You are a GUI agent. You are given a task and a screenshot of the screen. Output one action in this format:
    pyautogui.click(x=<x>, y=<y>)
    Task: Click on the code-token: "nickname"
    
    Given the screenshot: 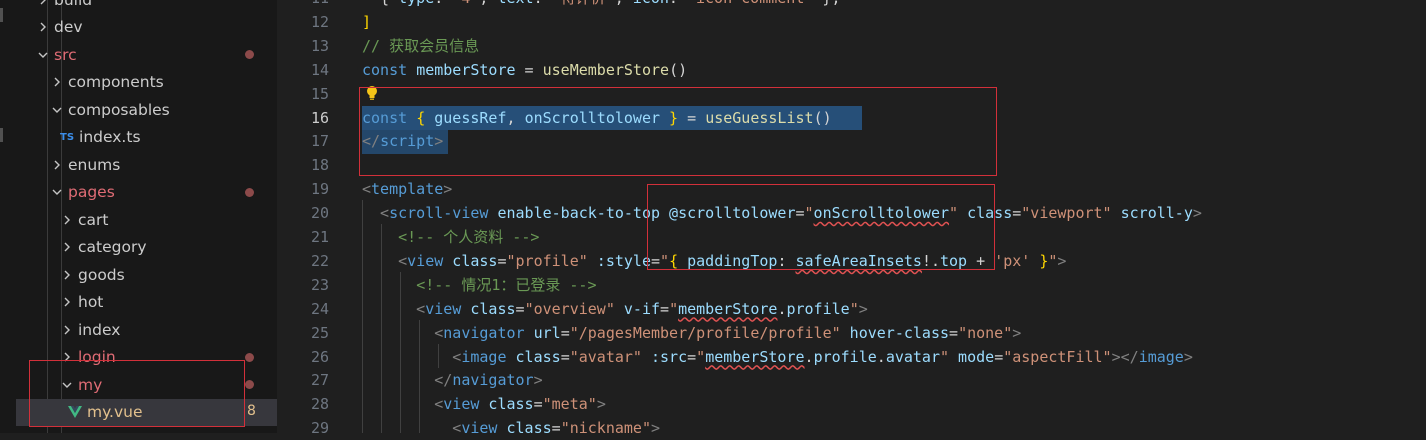 What is the action you would take?
    pyautogui.click(x=605, y=426)
    